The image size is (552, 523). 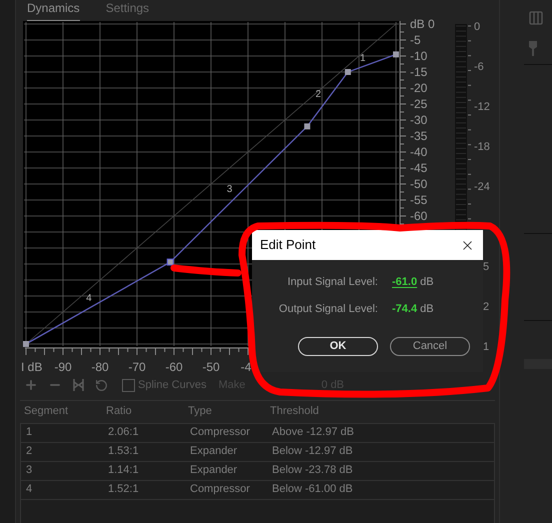 I want to click on table-cell-text: 1.14:1, so click(x=123, y=470).